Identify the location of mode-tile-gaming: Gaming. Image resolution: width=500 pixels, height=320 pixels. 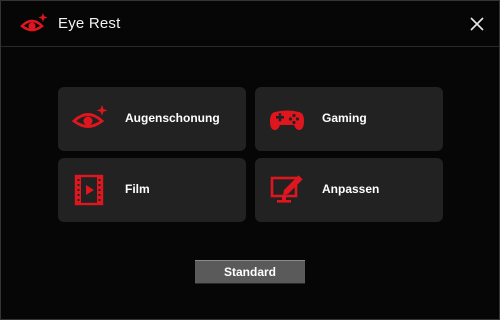
(349, 119).